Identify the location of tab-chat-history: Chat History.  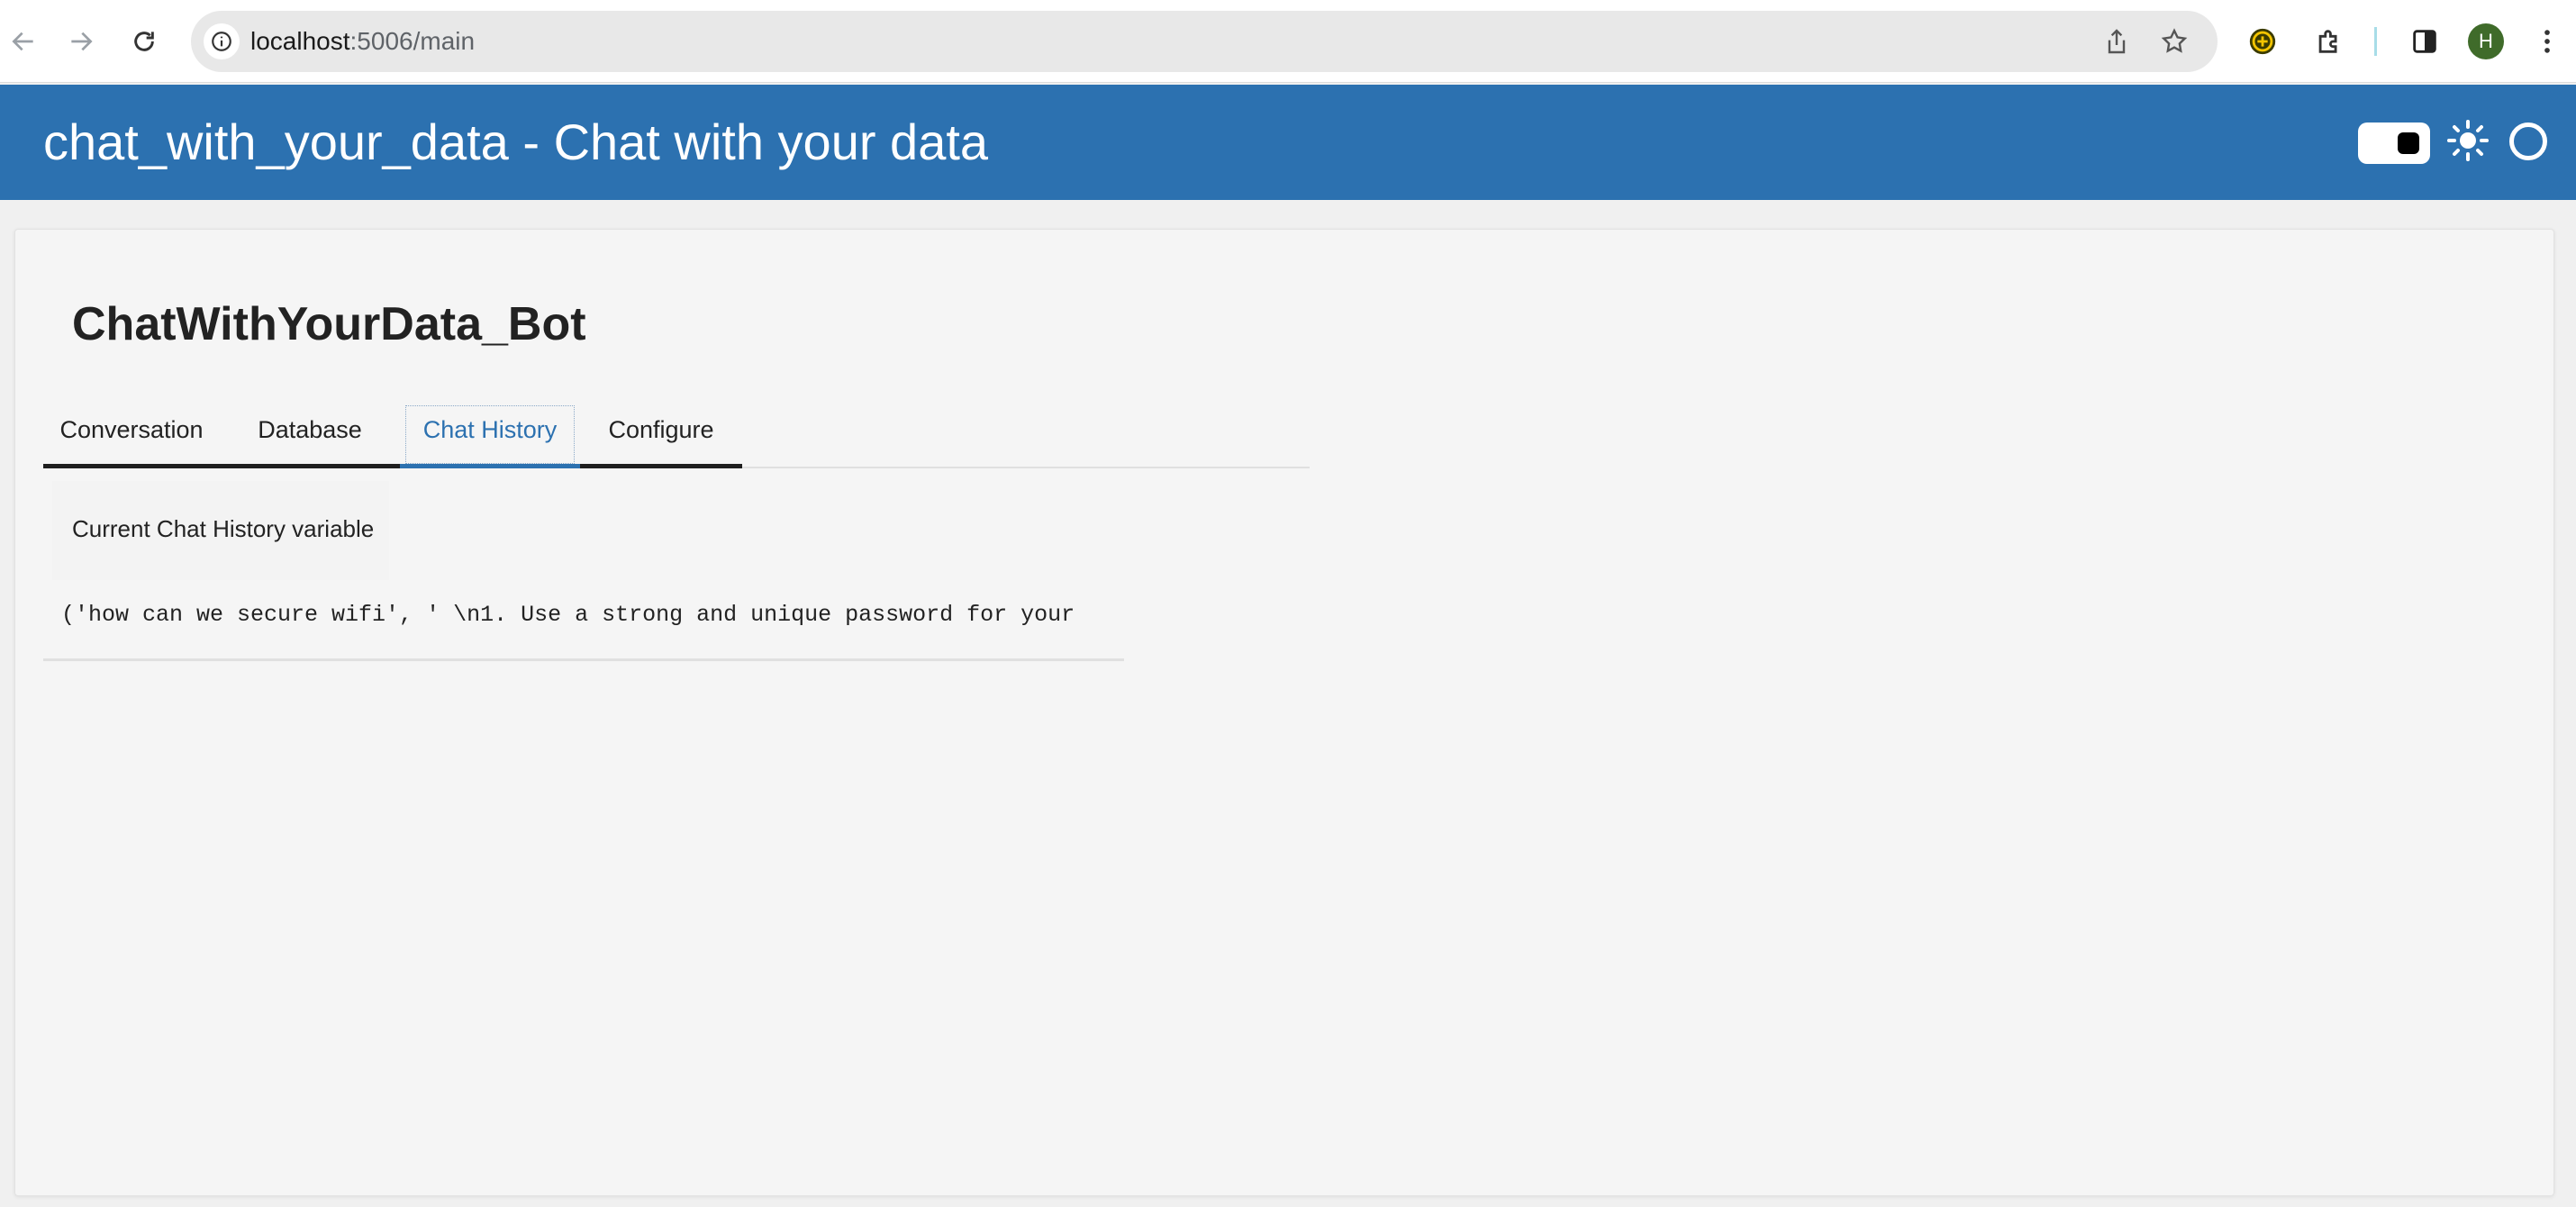
(490, 432).